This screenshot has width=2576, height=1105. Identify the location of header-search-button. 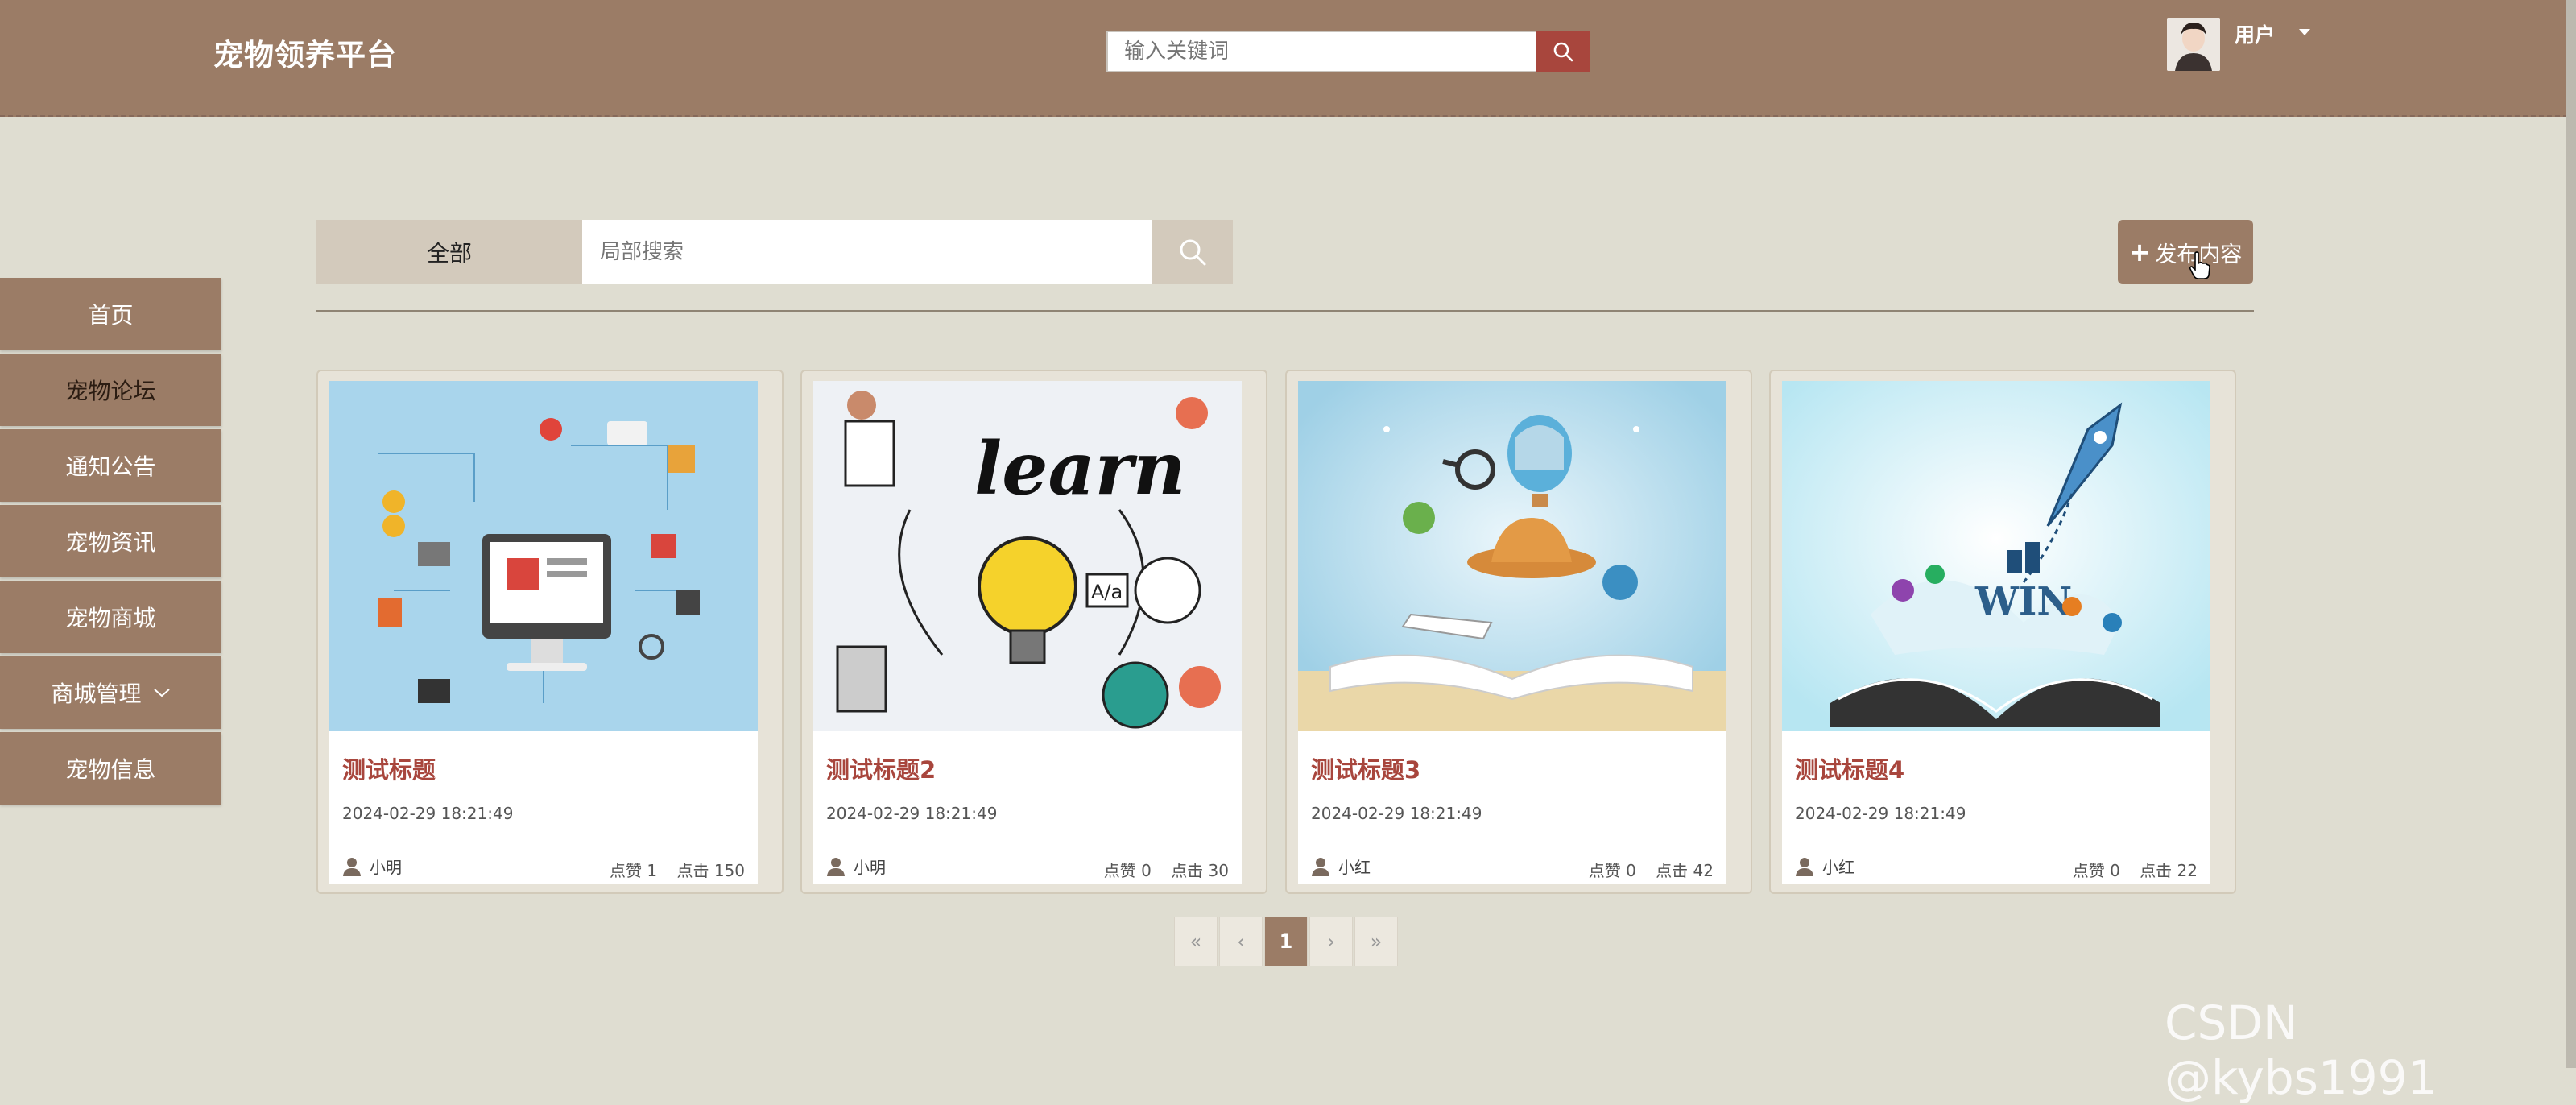
(1563, 51).